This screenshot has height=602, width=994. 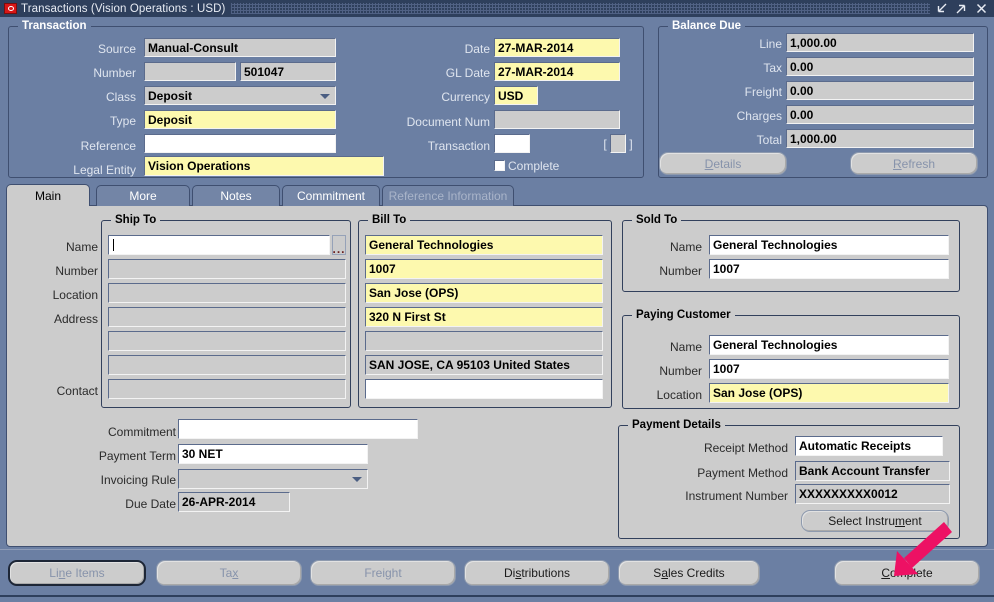 I want to click on instrument-number-label: Instrument Number, so click(x=736, y=496).